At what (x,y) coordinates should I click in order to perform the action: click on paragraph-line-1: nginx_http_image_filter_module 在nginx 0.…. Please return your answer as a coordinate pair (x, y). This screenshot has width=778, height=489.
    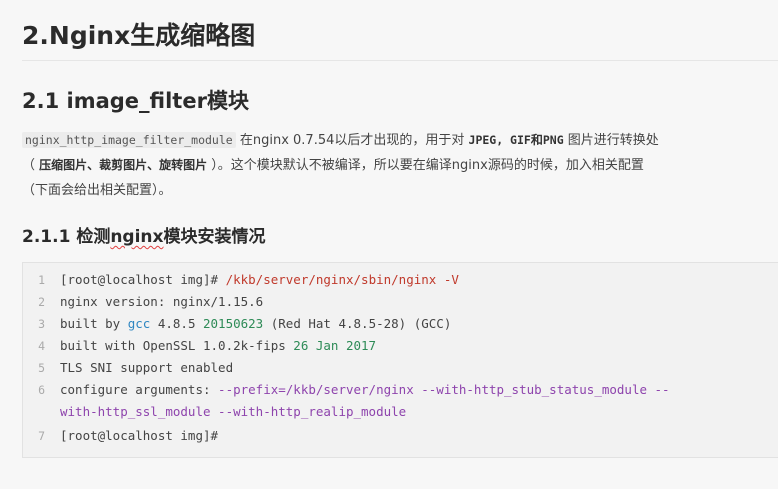
    Looking at the image, I should click on (400, 140).